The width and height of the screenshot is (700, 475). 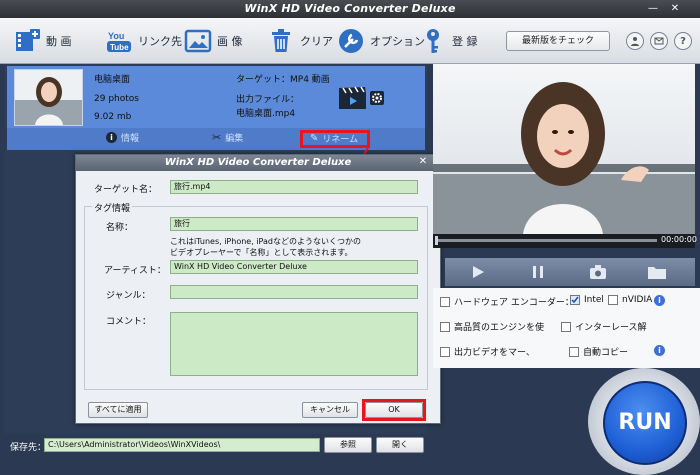 I want to click on trash-icon, so click(x=281, y=41).